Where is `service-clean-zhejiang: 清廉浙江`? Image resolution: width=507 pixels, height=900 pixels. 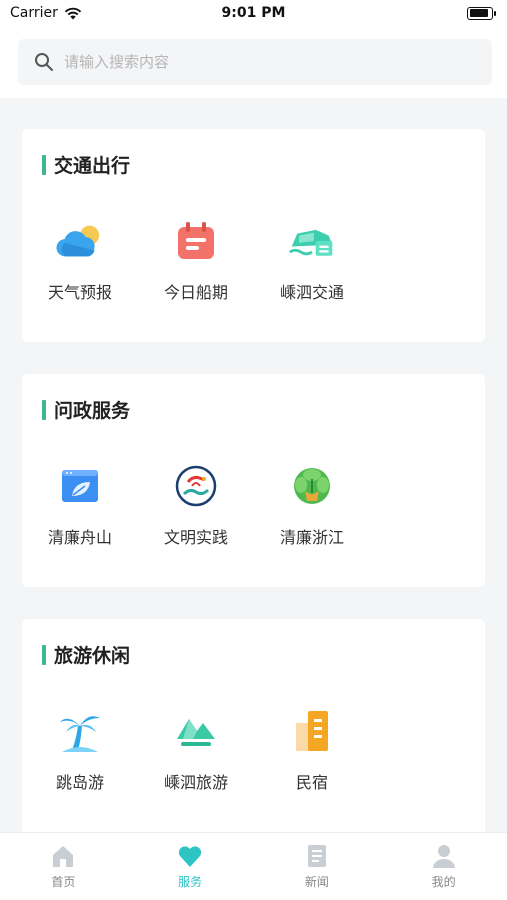 service-clean-zhejiang: 清廉浙江 is located at coordinates (312, 505).